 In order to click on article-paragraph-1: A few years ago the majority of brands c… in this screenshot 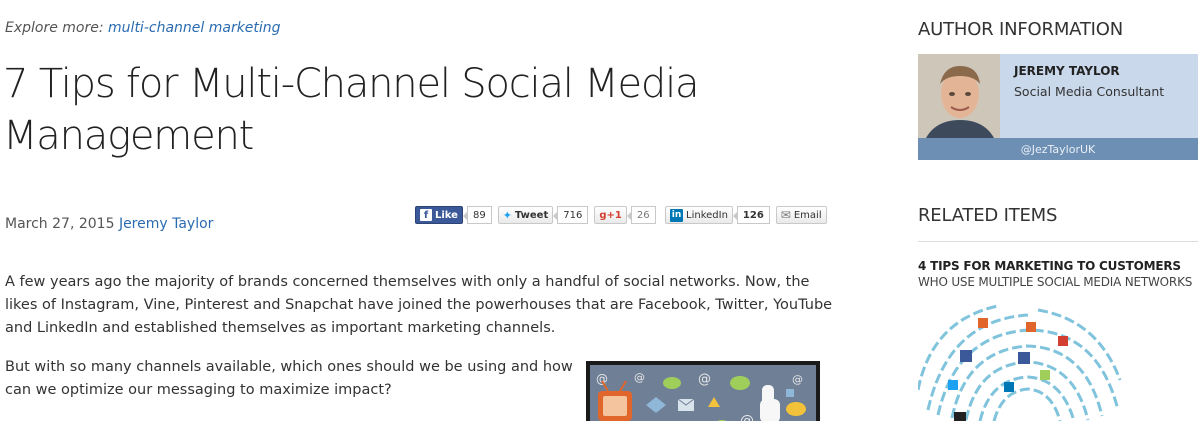, I will do `click(419, 305)`.